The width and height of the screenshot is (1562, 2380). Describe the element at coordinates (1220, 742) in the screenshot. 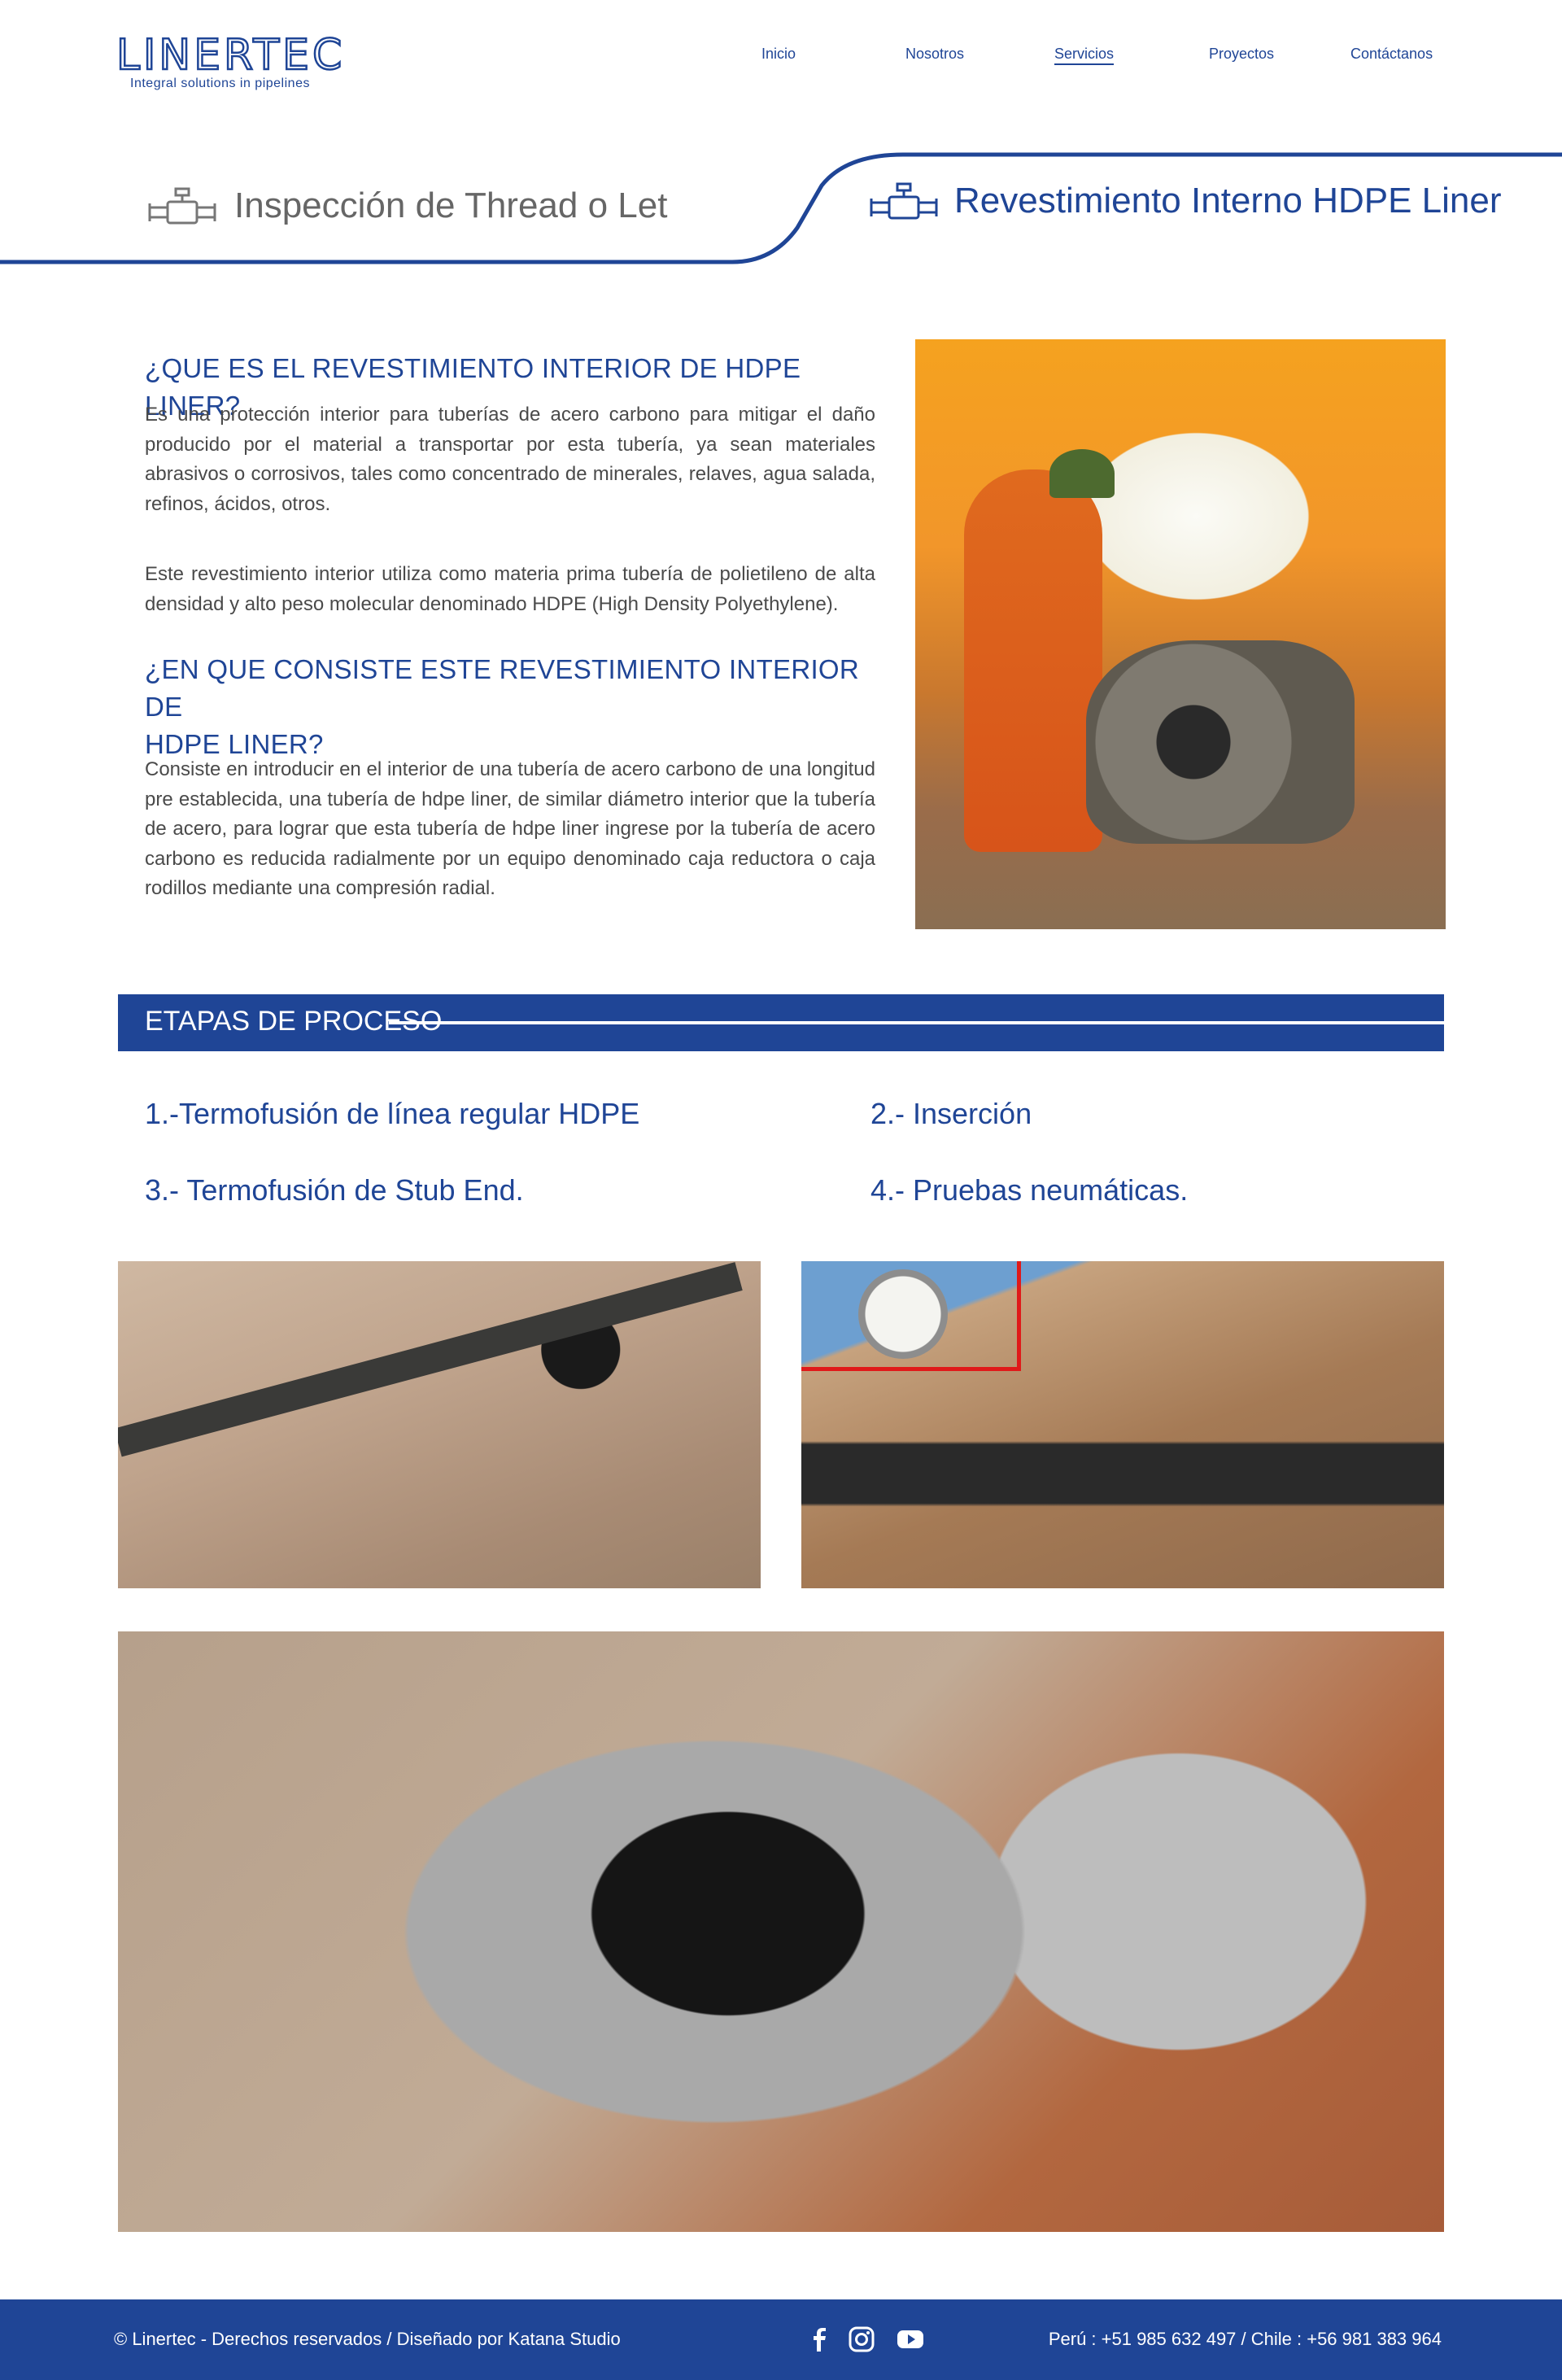

I see `photo-fusion-machine` at that location.